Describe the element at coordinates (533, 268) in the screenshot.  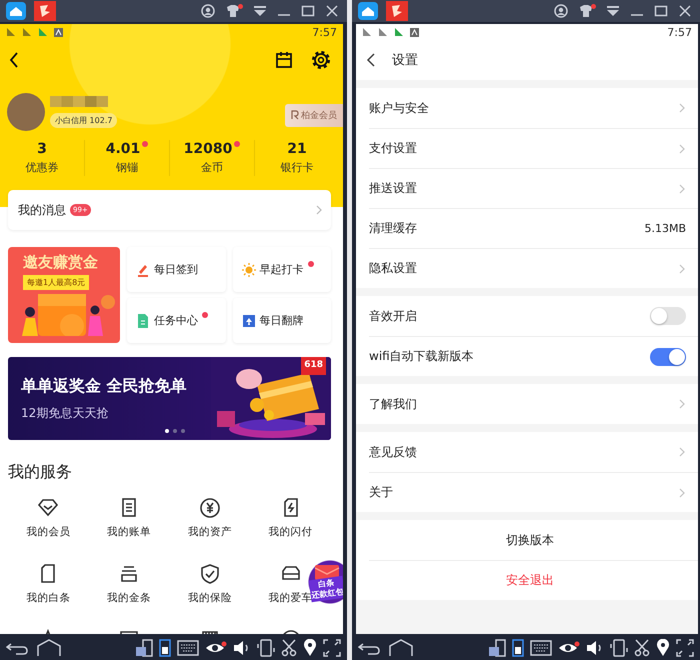
I see `settings-item: 隐私设置` at that location.